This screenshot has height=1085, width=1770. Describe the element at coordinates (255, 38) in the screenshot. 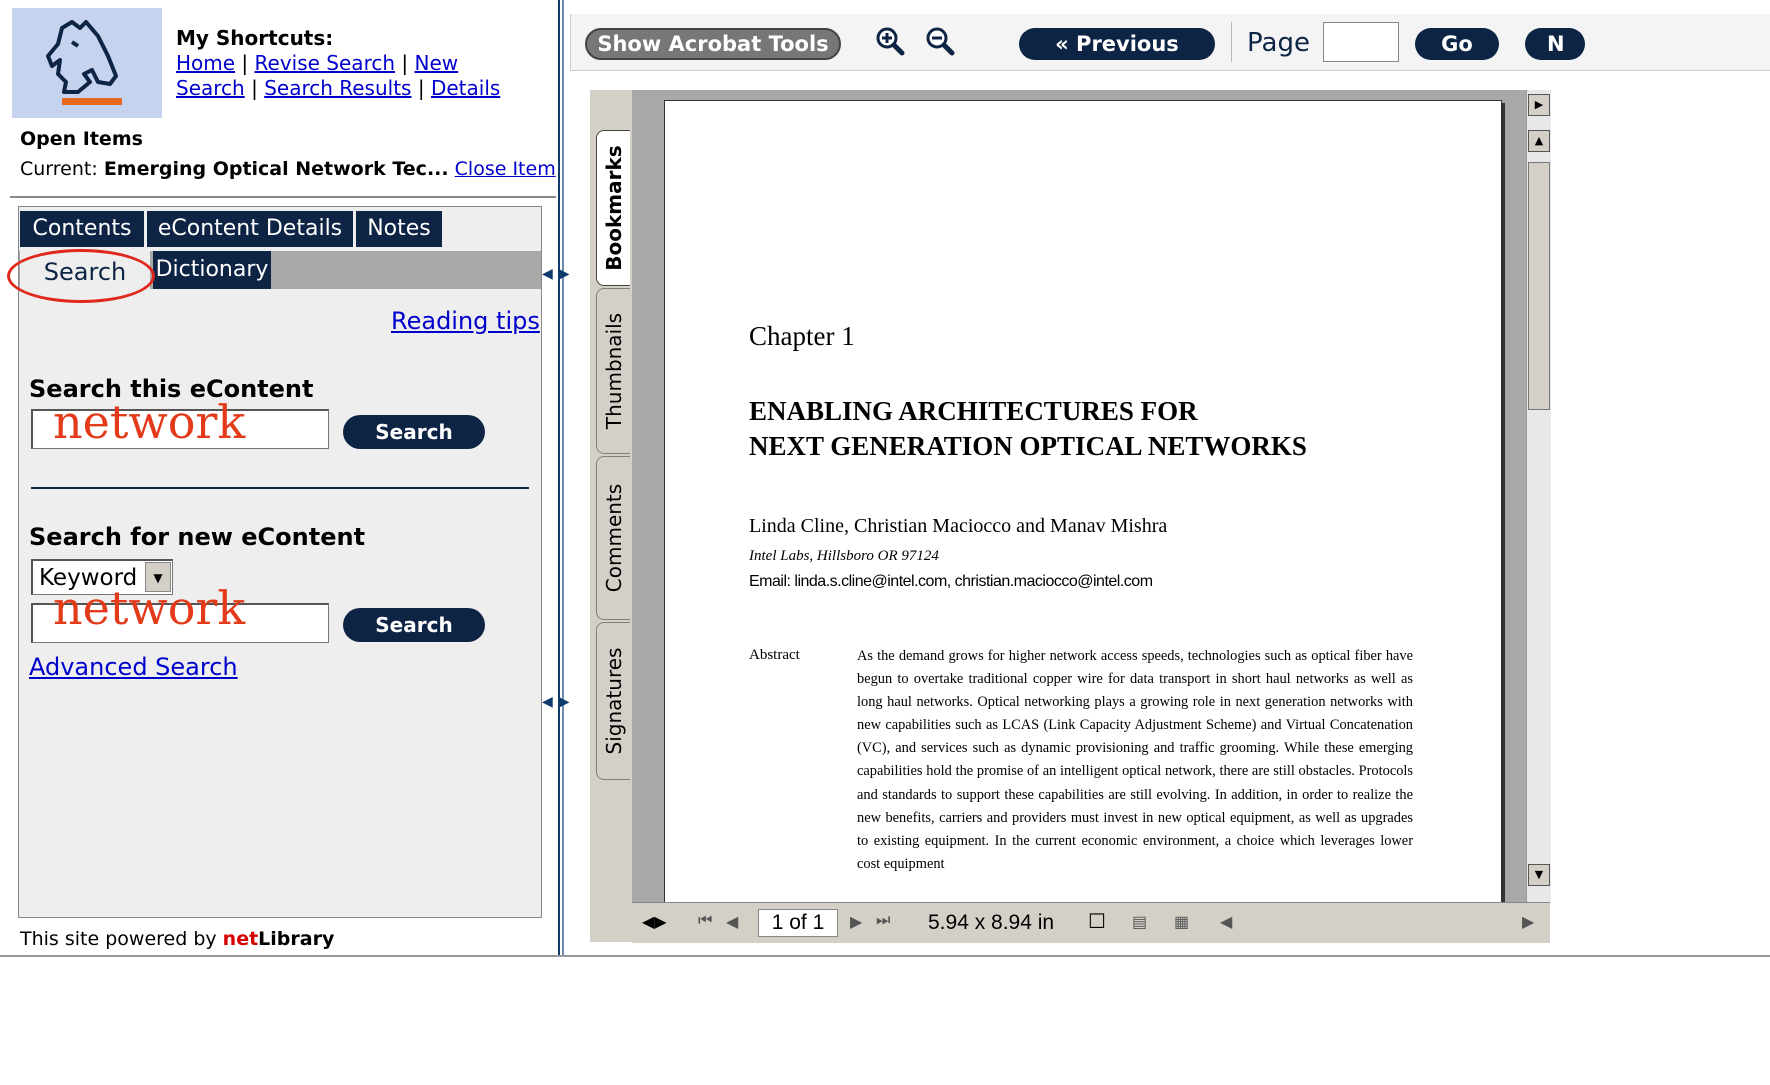

I see `shortcuts-title: My Shortcuts:` at that location.